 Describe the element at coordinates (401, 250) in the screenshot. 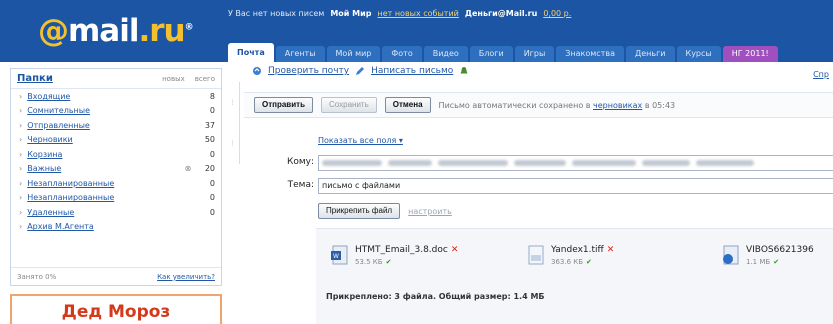

I see `attachment-name: HTMT_Email_3.8.doc` at that location.